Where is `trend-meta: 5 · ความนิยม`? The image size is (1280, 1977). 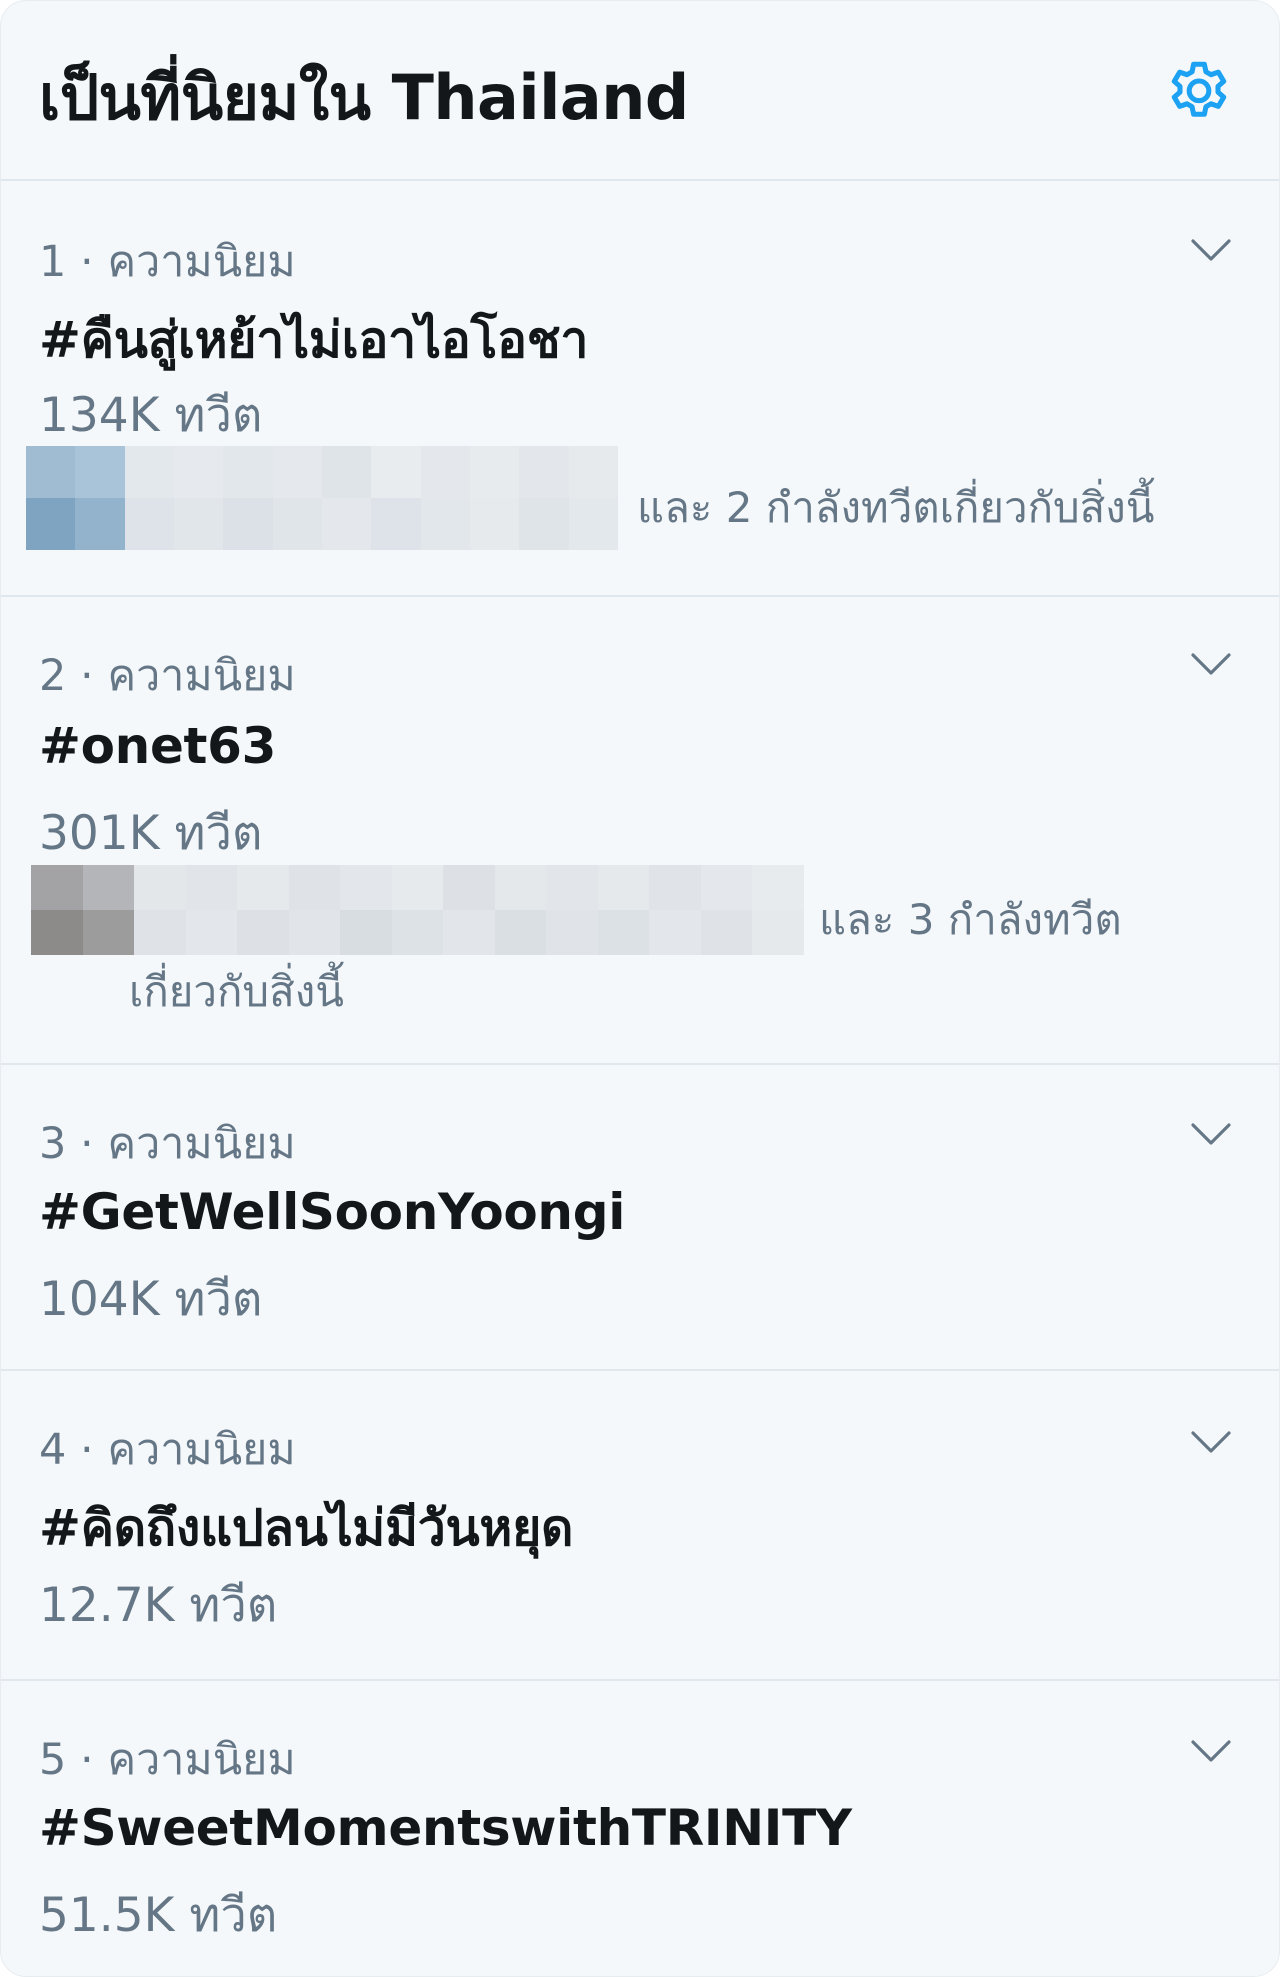
trend-meta: 5 · ความนิยม is located at coordinates (167, 1760).